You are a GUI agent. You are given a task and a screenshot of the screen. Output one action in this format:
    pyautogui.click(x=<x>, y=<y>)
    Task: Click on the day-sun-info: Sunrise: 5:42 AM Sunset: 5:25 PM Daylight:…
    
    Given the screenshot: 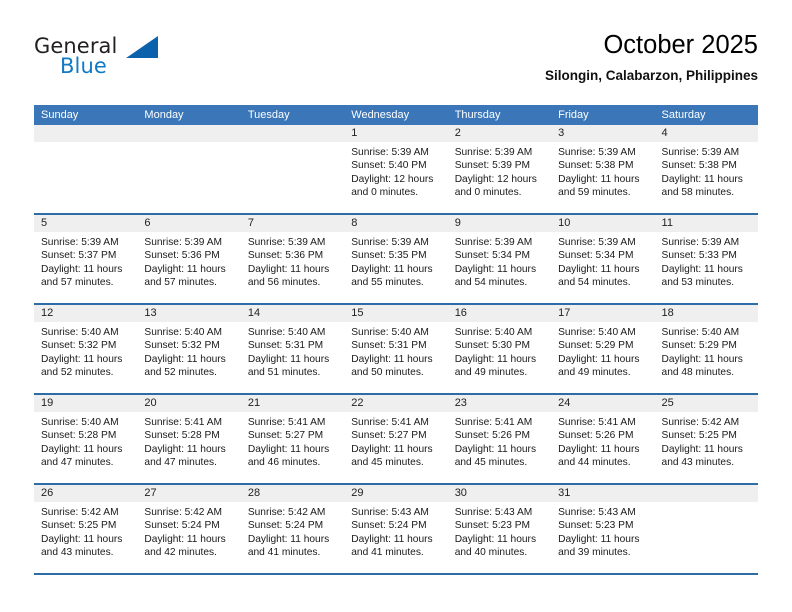 What is the action you would take?
    pyautogui.click(x=706, y=441)
    